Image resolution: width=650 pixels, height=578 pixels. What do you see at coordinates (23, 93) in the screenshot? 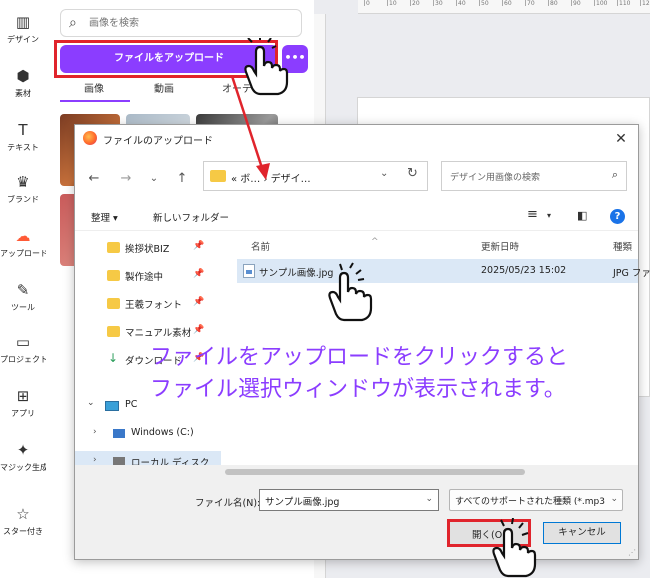
I see `sidebar-item-label: 素材` at bounding box center [23, 93].